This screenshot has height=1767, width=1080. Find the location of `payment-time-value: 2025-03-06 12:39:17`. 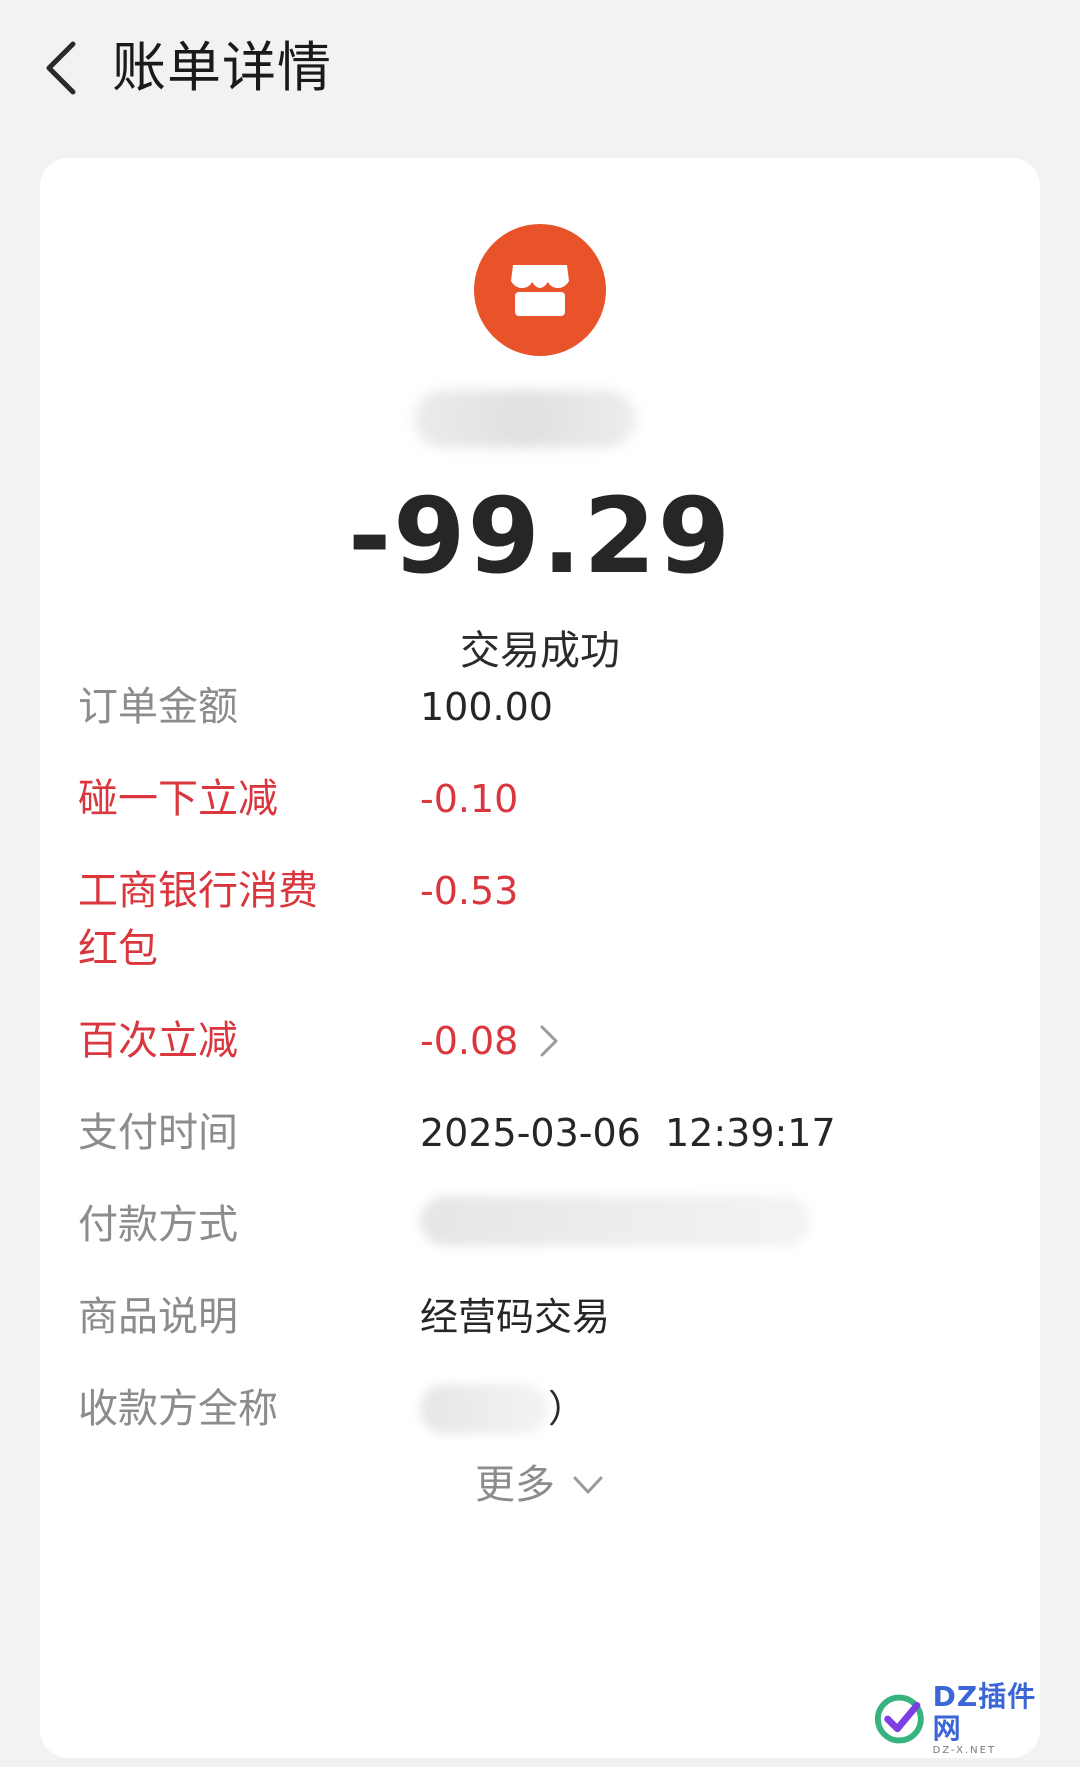

payment-time-value: 2025-03-06 12:39:17 is located at coordinates (628, 1133).